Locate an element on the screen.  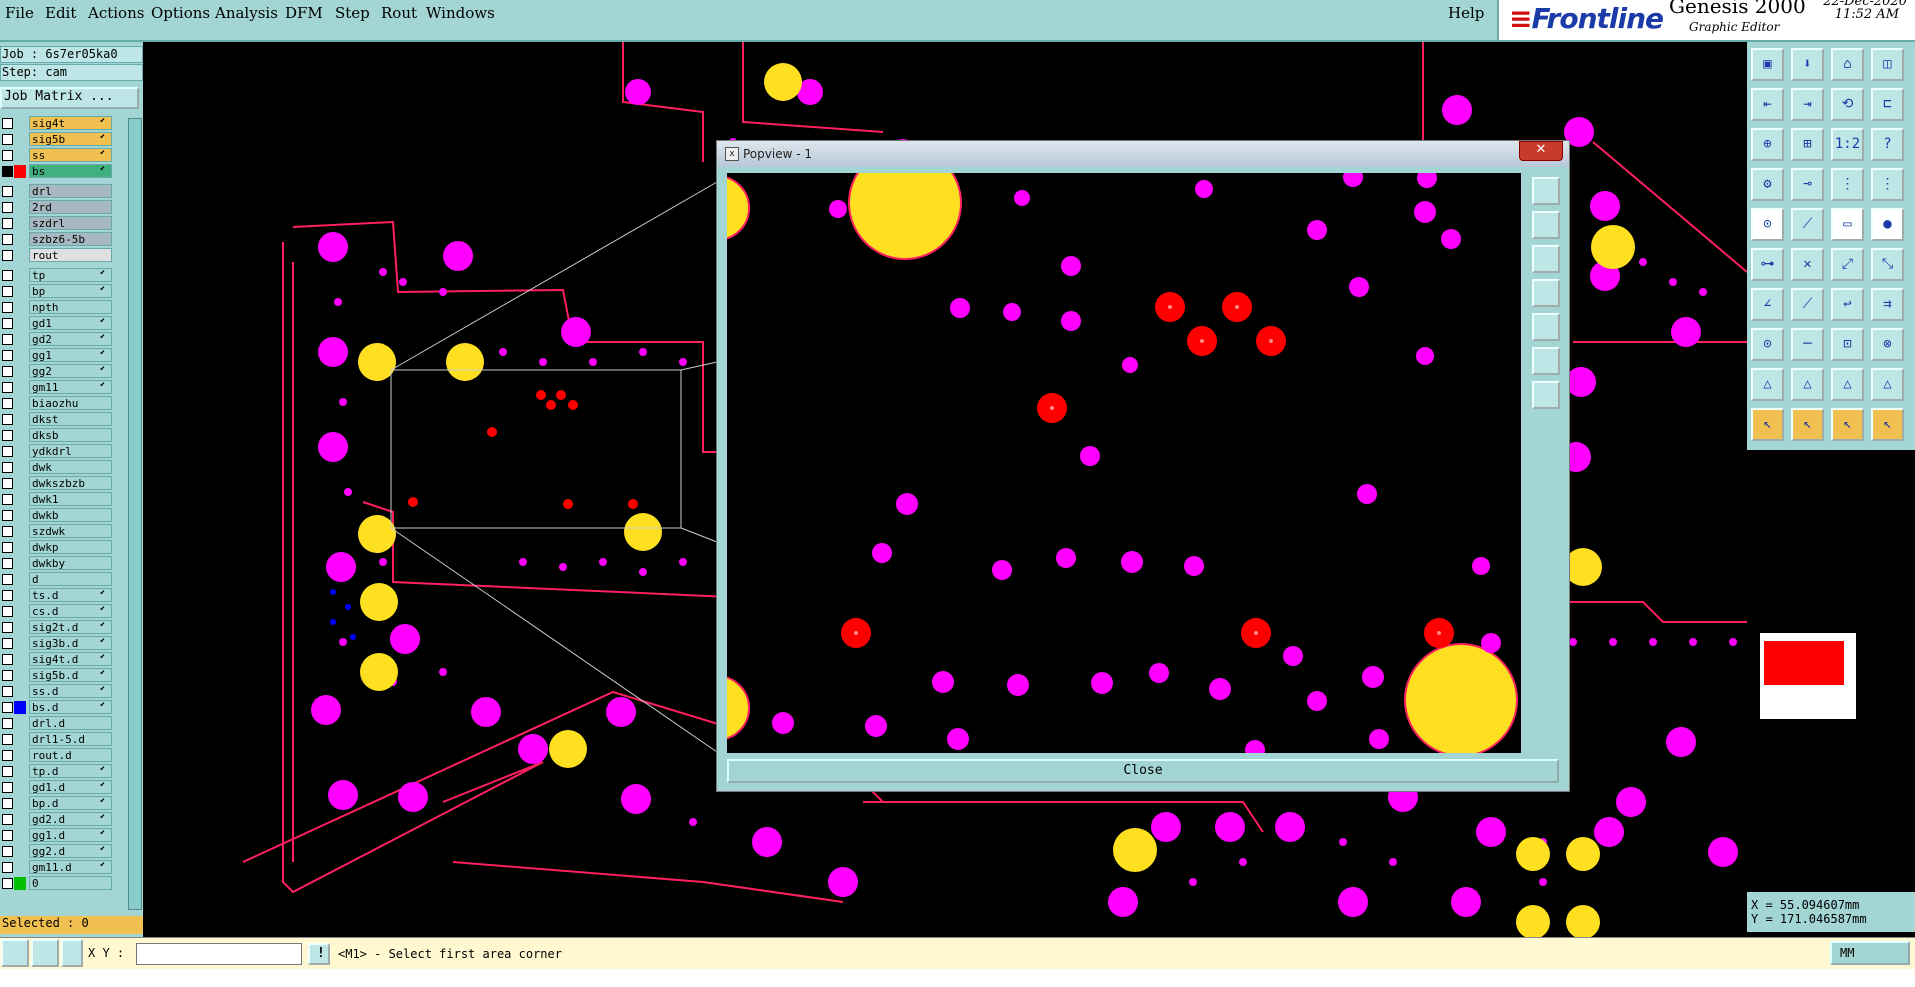
fit-icon: ⊞ is located at coordinates (1807, 144).